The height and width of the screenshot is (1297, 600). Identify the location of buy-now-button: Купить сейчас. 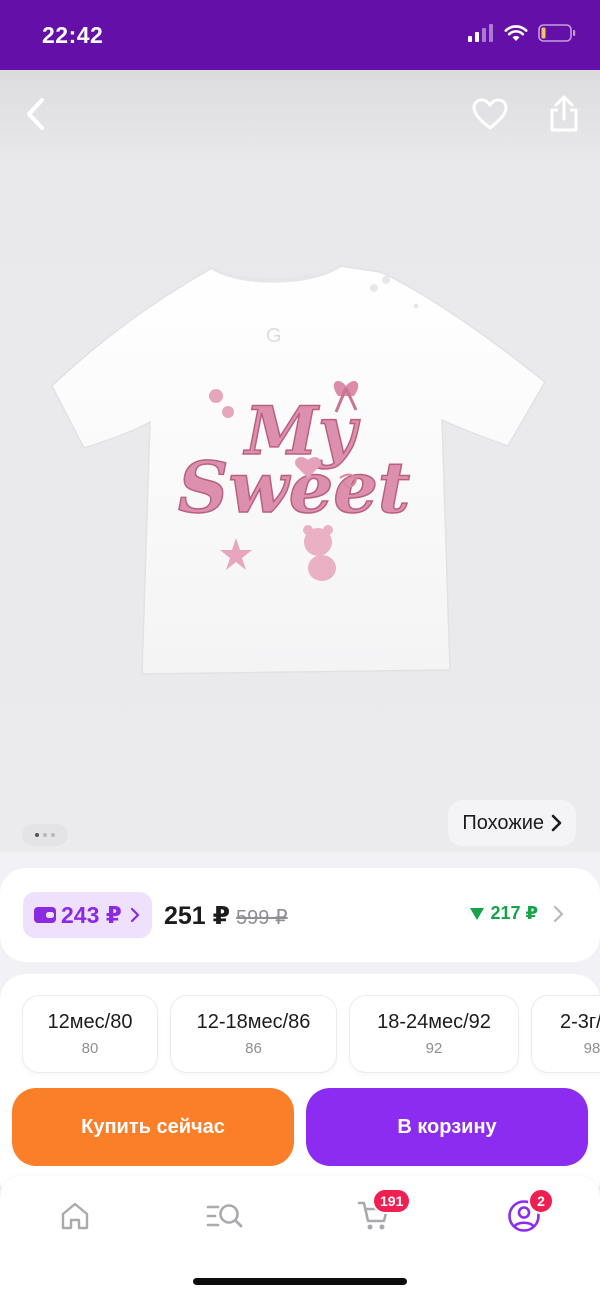
(153, 1127).